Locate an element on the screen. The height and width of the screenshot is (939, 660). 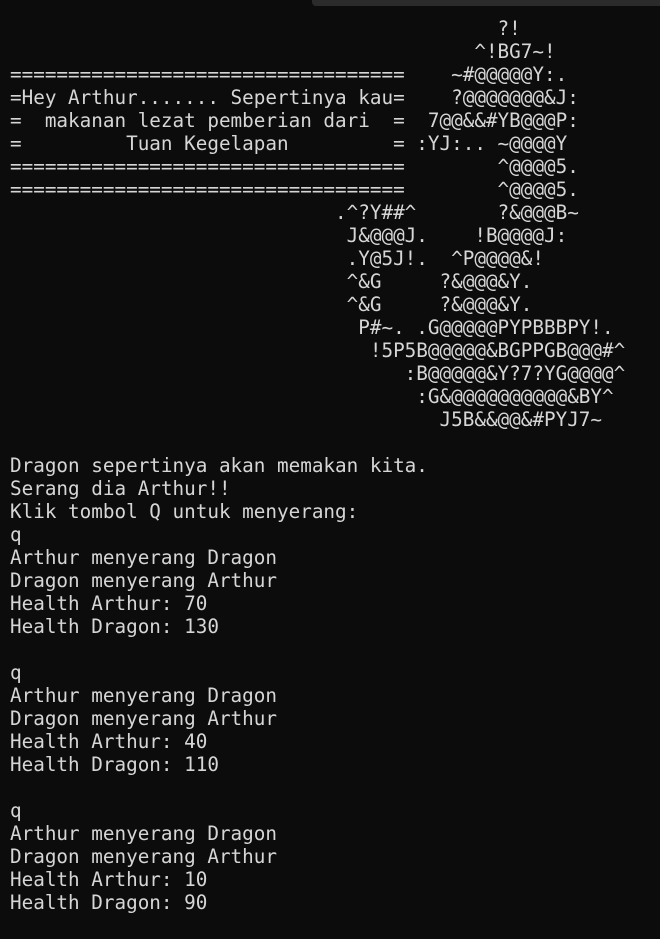
terminal-line: .Y@5J!. ^P@@@@&! is located at coordinates (277, 258).